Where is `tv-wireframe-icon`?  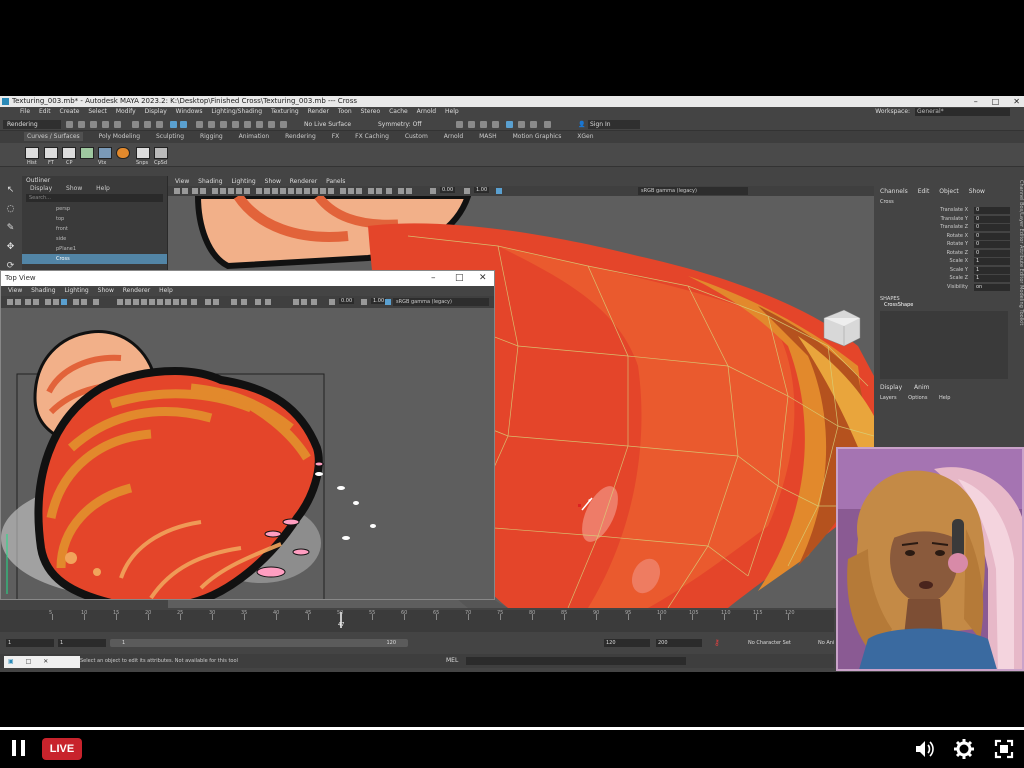
tv-wireframe-icon is located at coordinates (120, 302).